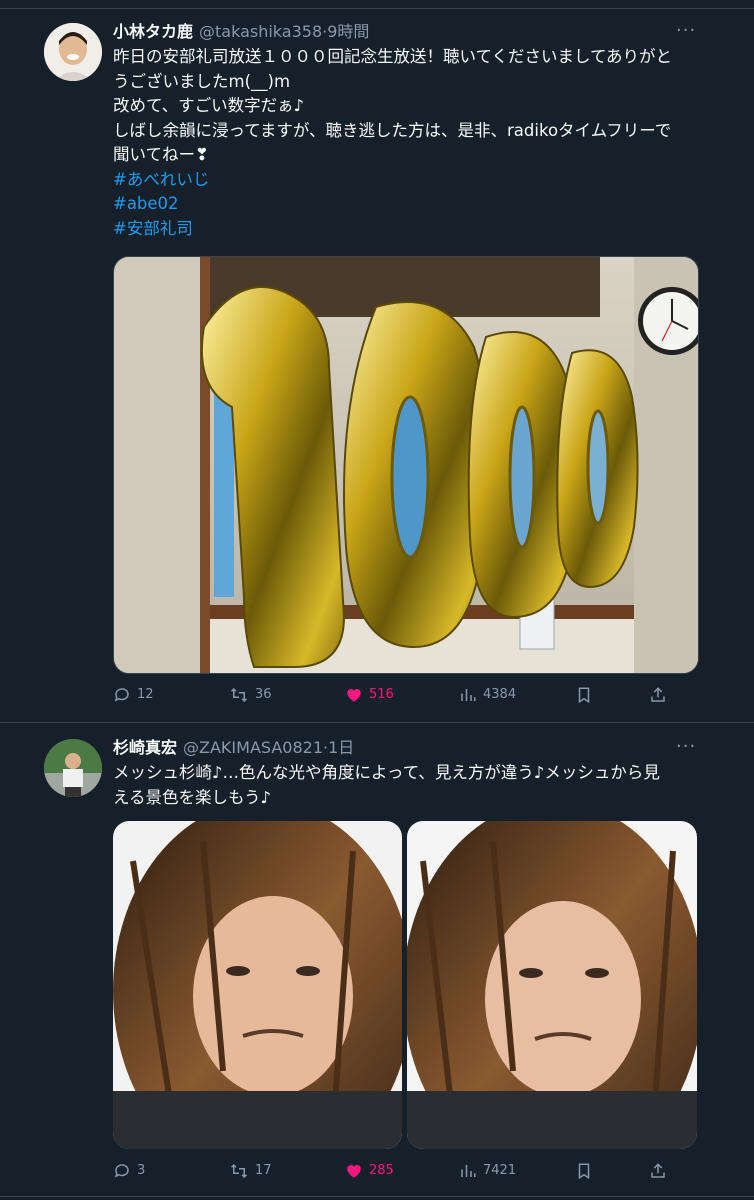 The height and width of the screenshot is (1200, 754). What do you see at coordinates (381, 694) in the screenshot?
I see `like-count: 516` at bounding box center [381, 694].